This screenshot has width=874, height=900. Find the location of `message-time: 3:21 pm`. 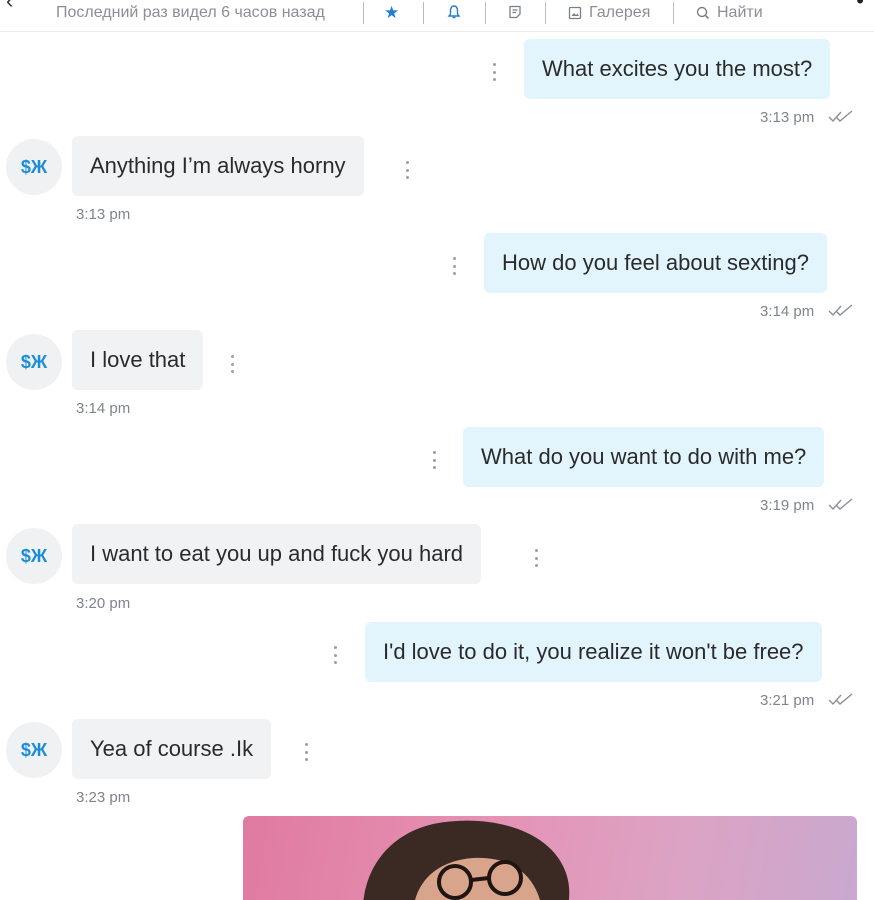

message-time: 3:21 pm is located at coordinates (787, 700).